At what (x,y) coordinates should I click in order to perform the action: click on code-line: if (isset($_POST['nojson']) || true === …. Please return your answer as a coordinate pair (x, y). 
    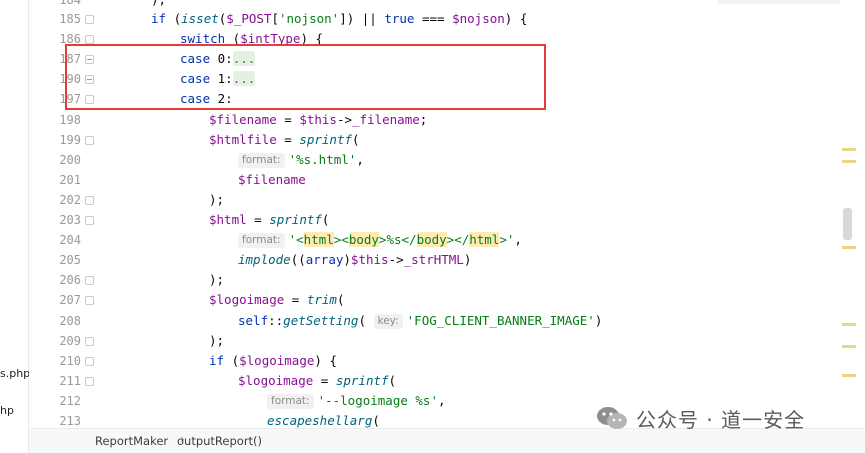
    Looking at the image, I should click on (339, 19).